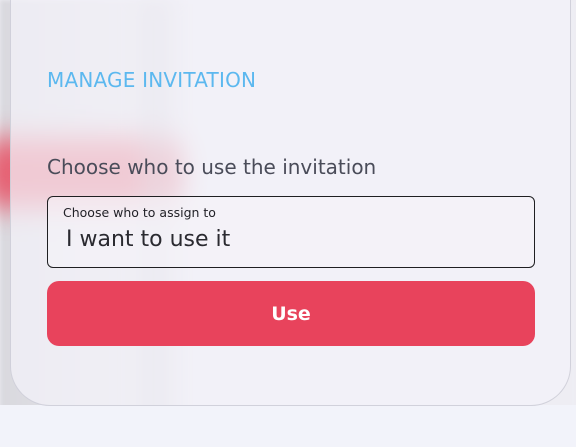 This screenshot has height=447, width=576. I want to click on use-button-label: Use, so click(291, 313).